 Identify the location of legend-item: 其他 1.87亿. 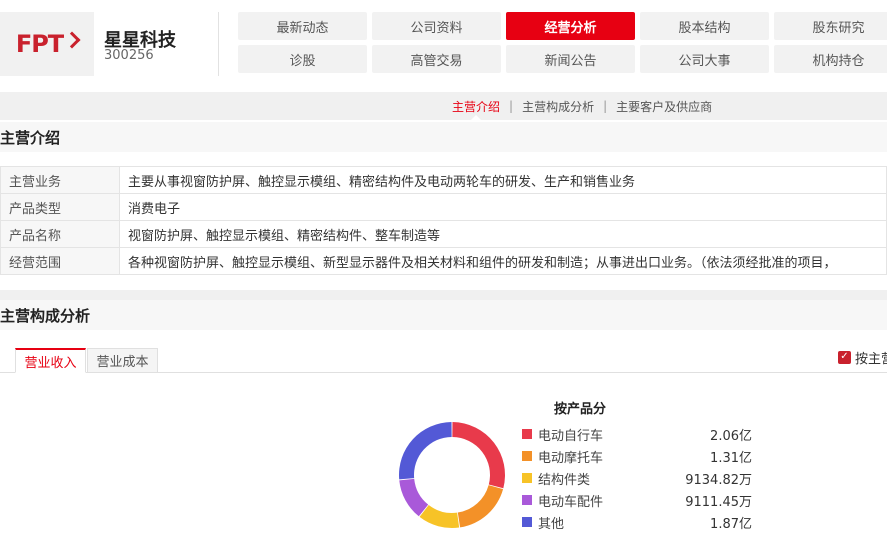
(637, 522).